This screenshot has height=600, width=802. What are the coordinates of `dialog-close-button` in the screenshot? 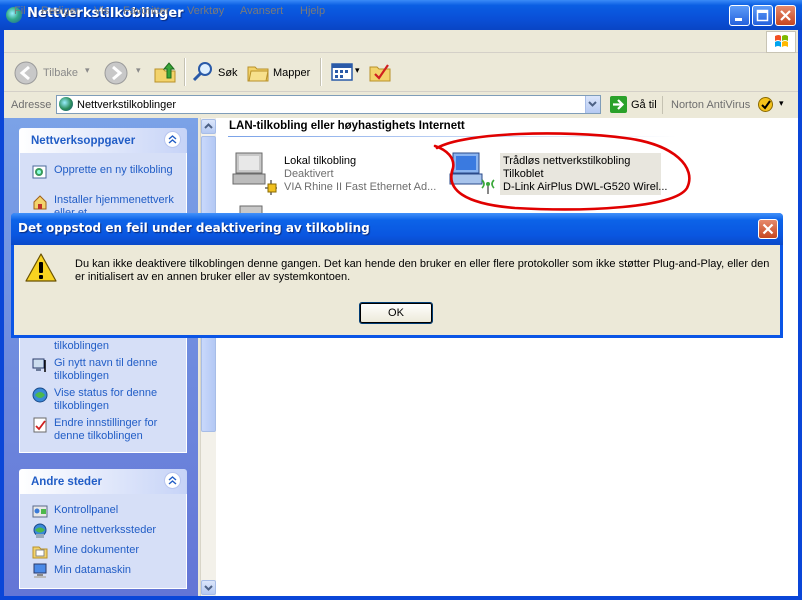 It's located at (768, 229).